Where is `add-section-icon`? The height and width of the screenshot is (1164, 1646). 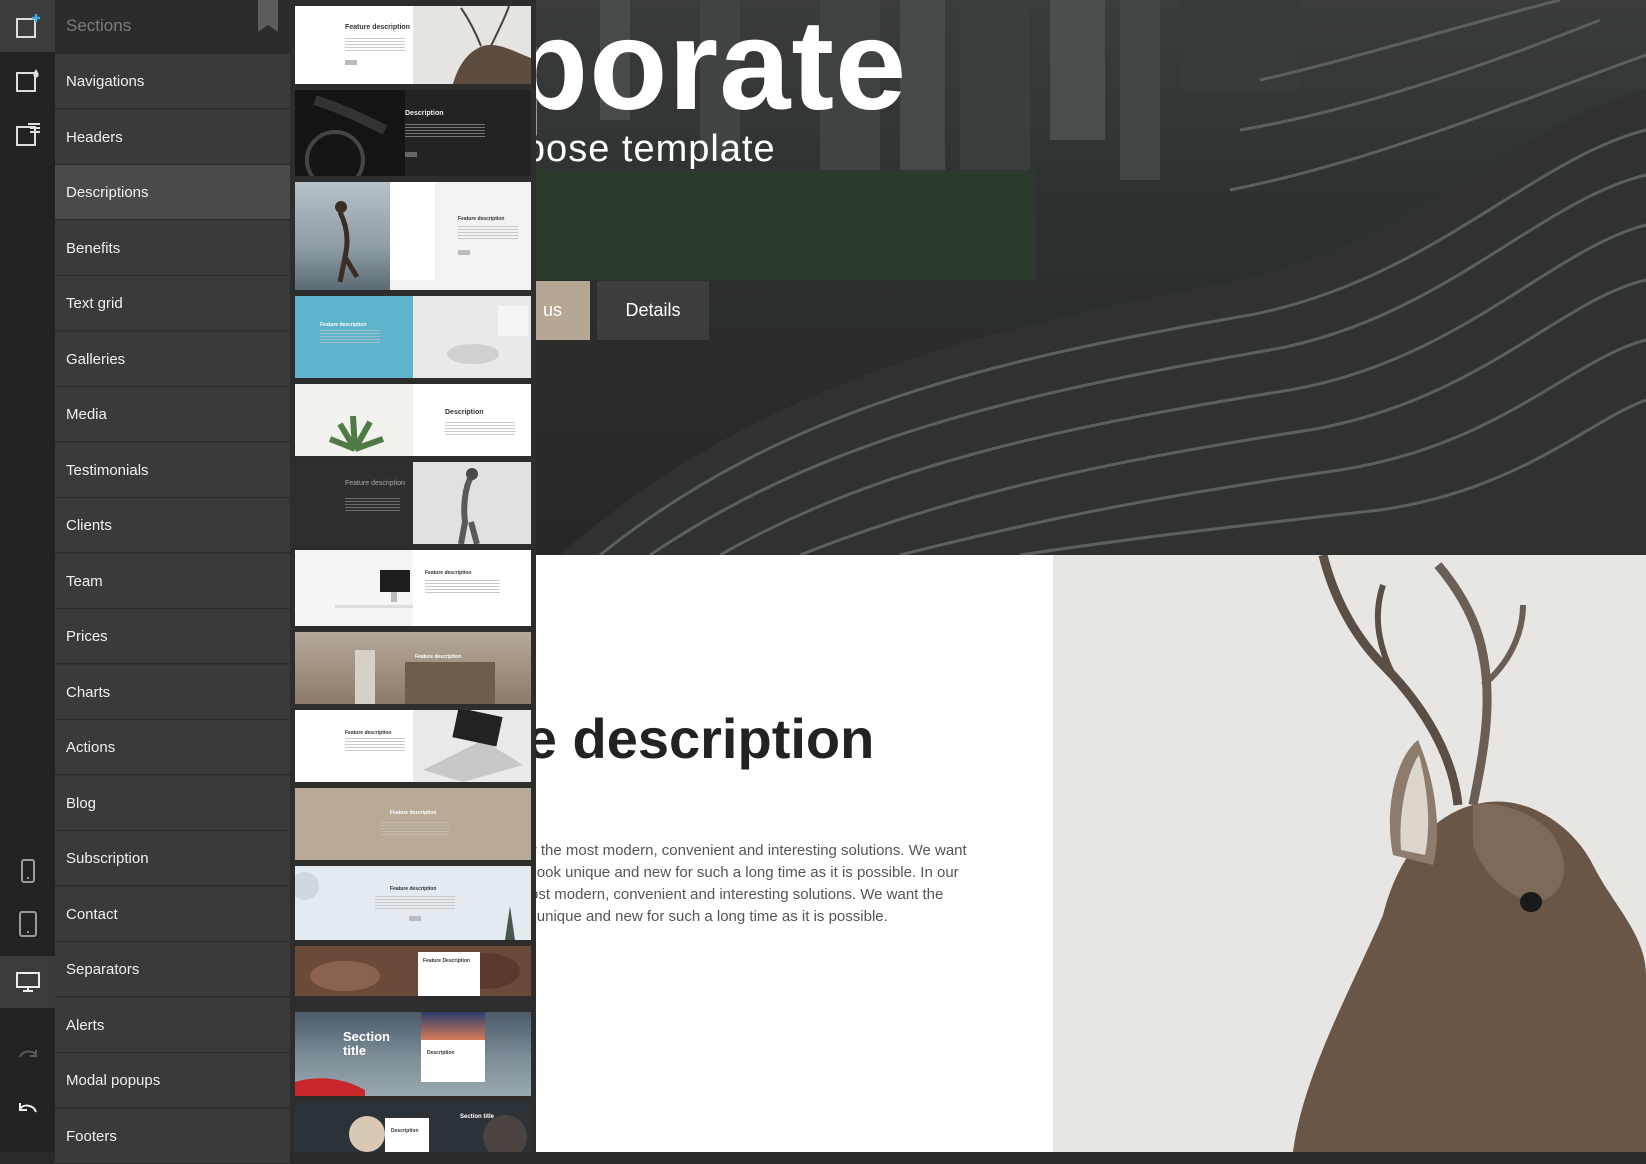 add-section-icon is located at coordinates (27, 26).